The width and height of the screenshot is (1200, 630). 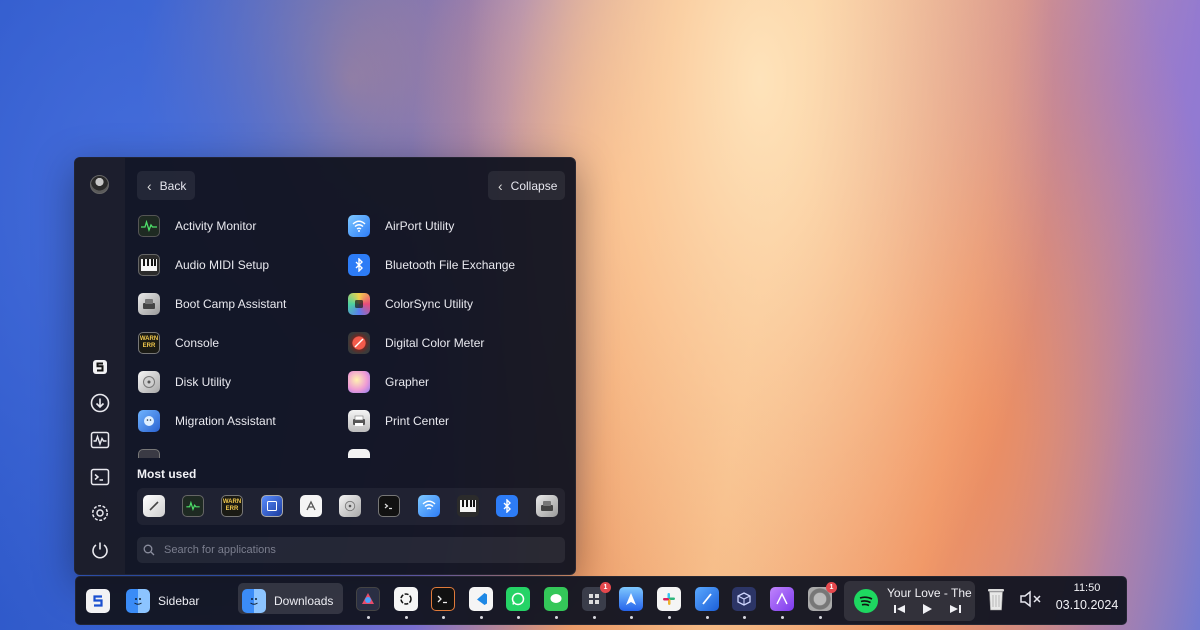 I want to click on app-item-colorsync-utility: ColorSync Utility, so click(x=448, y=304).